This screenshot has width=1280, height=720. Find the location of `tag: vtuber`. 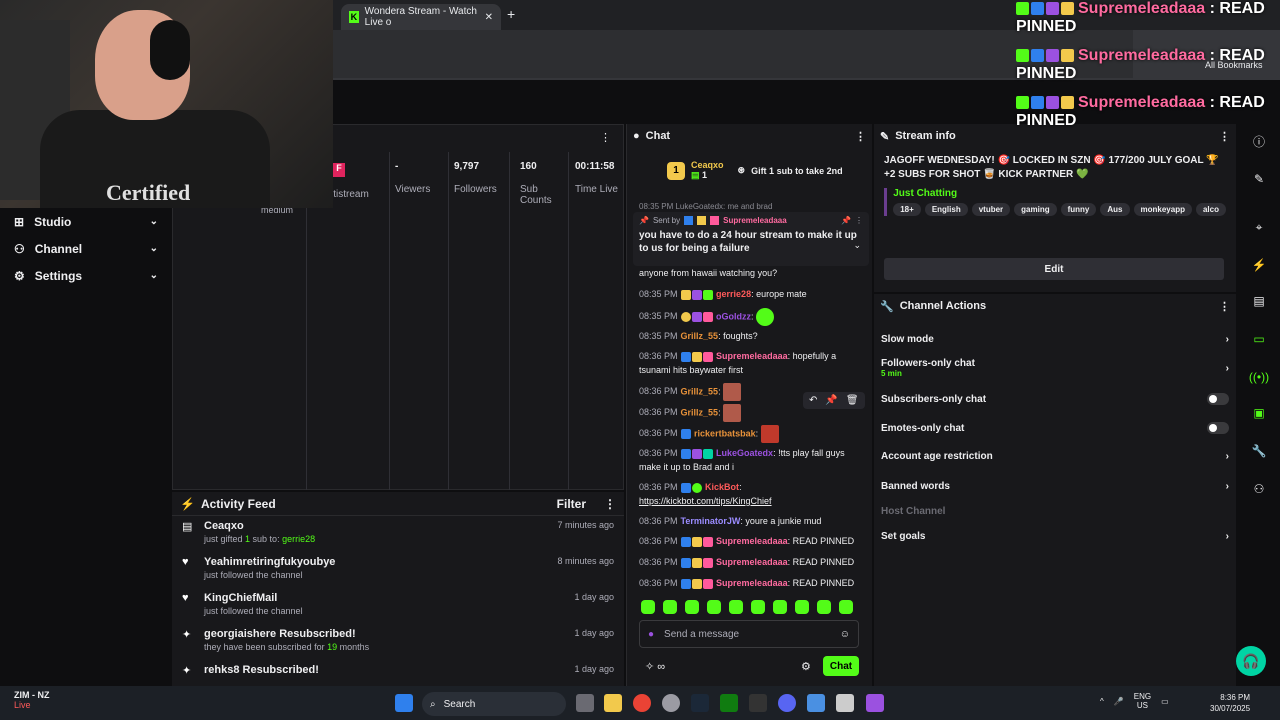

tag: vtuber is located at coordinates (991, 209).